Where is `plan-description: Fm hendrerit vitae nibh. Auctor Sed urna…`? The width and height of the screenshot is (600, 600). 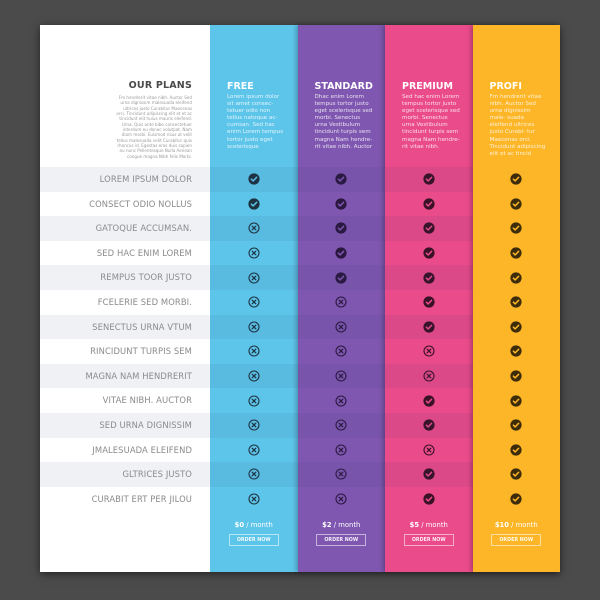
plan-description: Fm hendrerit vitae nibh. Auctor Sed urna… is located at coordinates (517, 125).